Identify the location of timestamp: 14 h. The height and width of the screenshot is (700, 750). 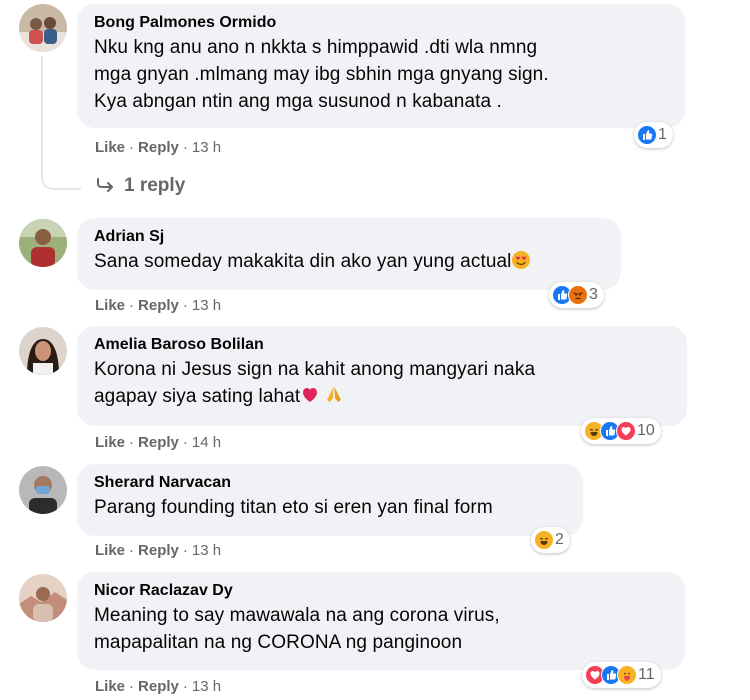
(206, 442).